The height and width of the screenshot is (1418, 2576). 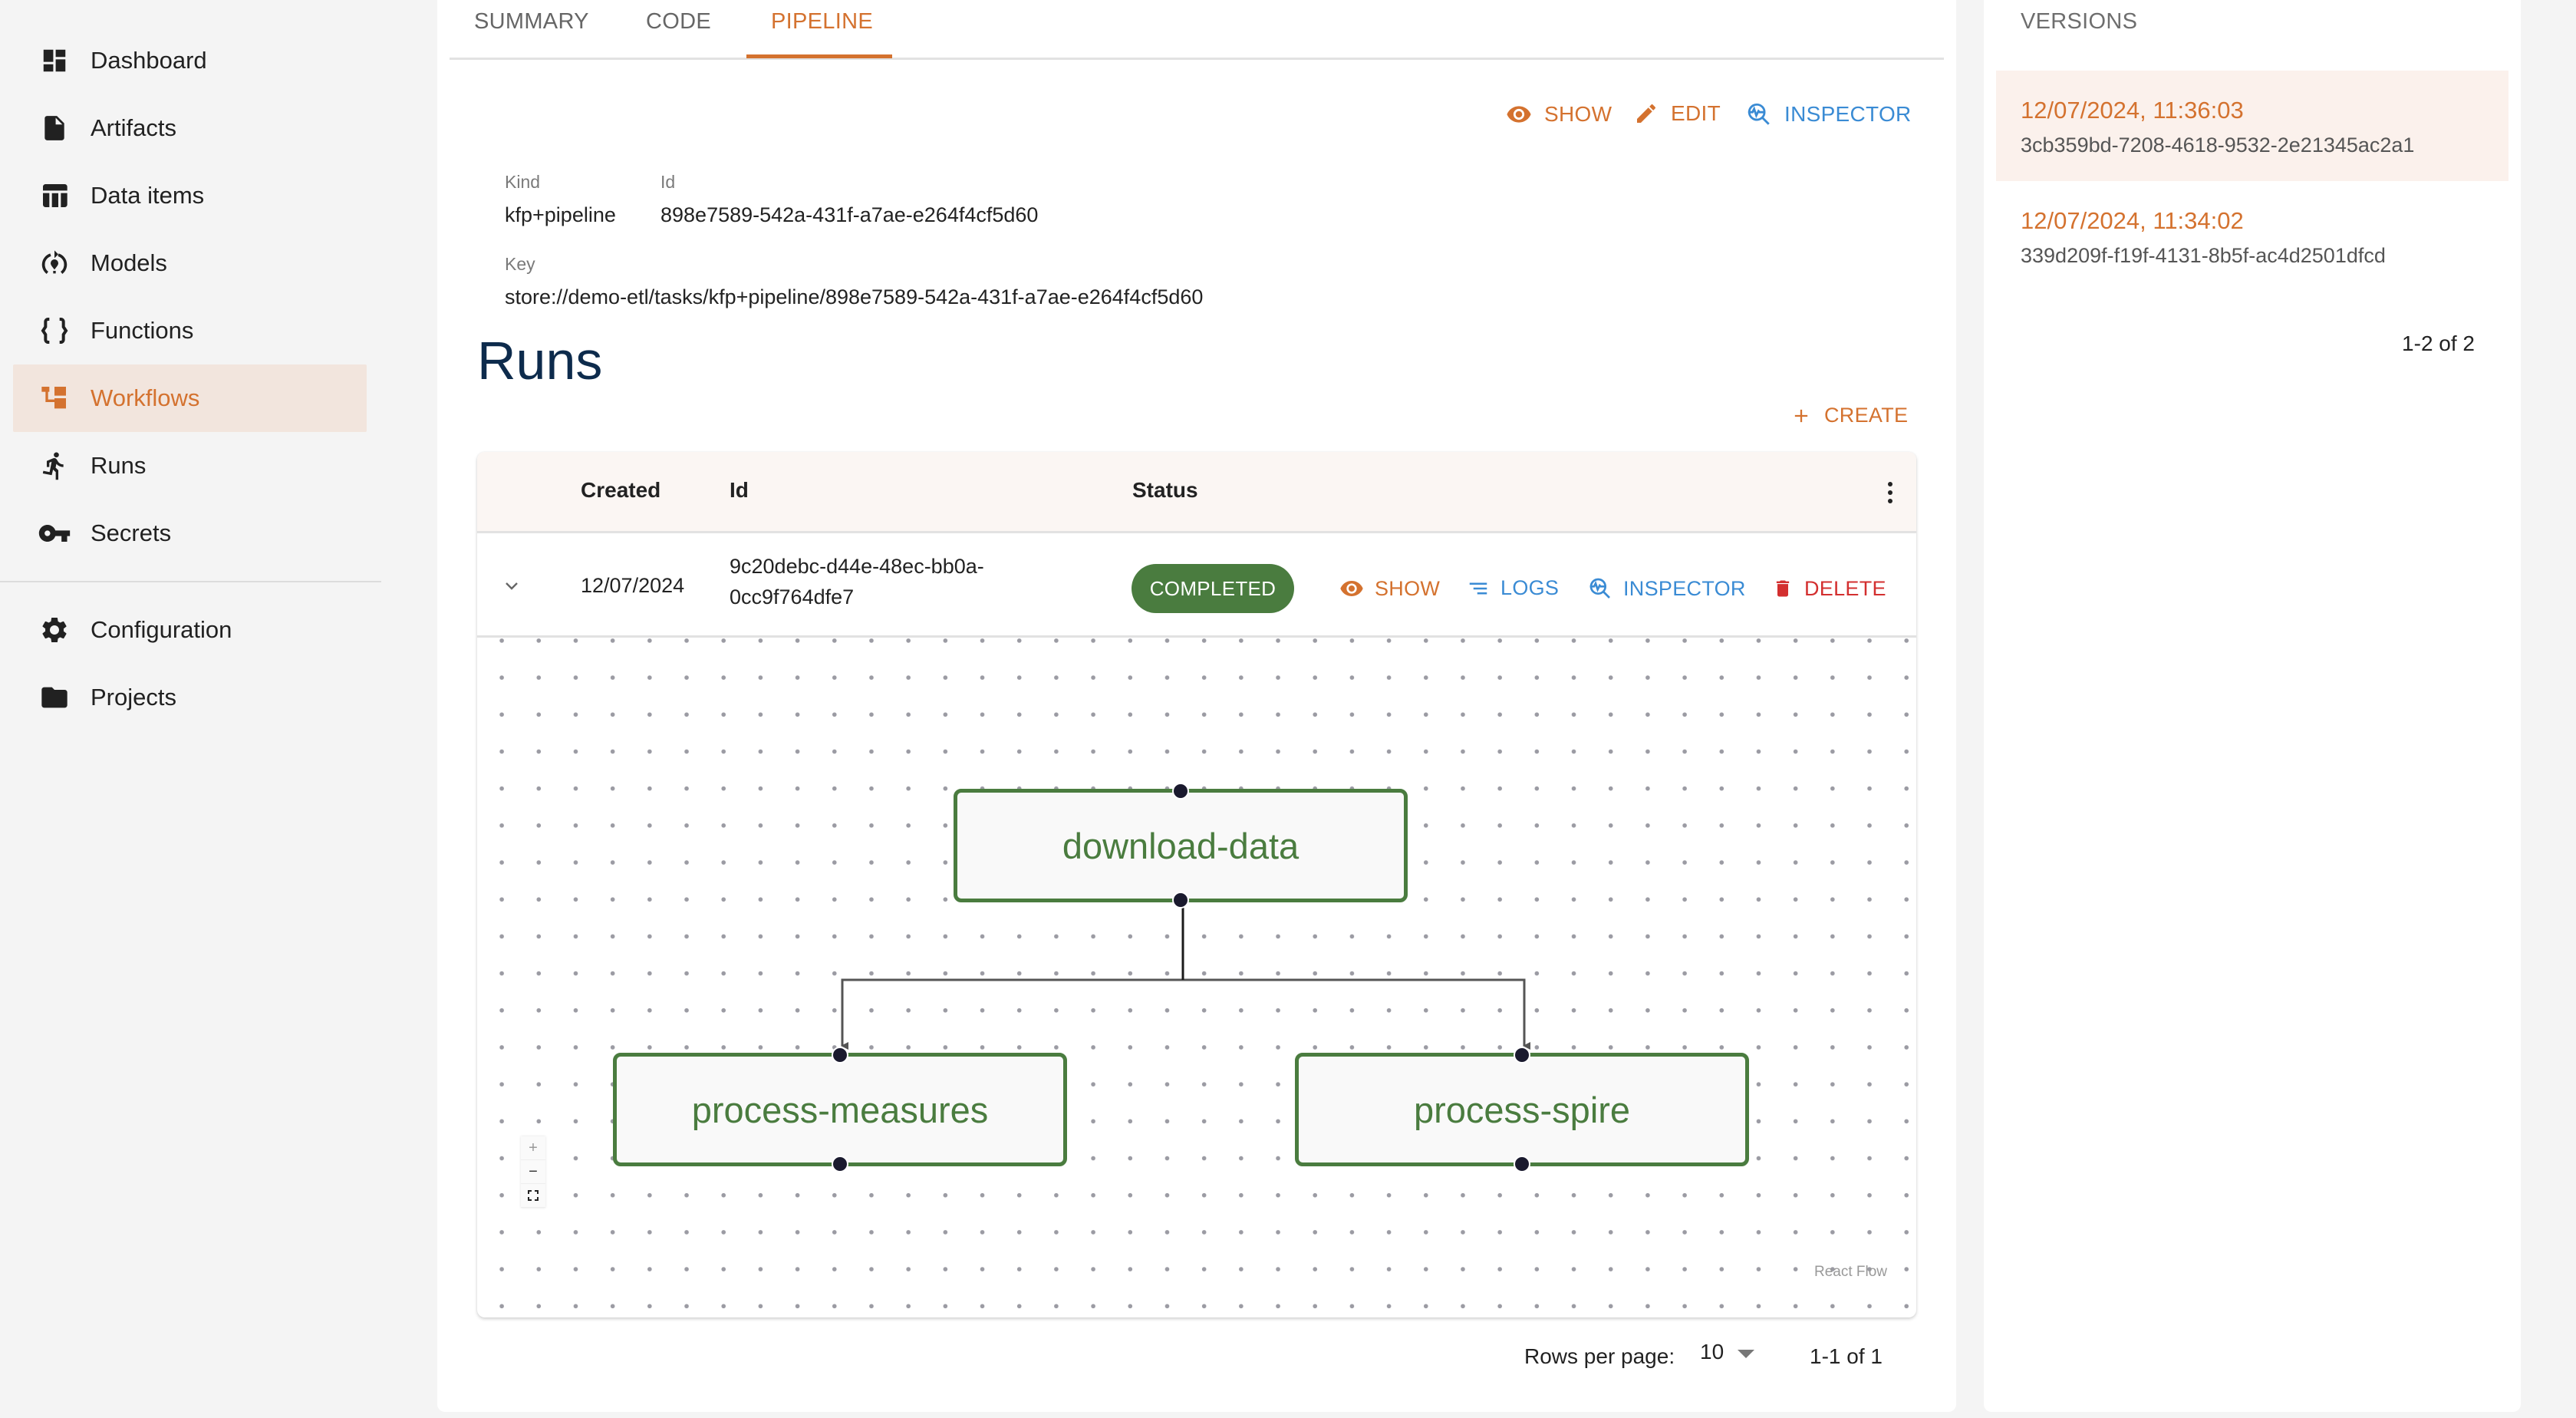 What do you see at coordinates (540, 361) in the screenshot?
I see `runs-title: Runs` at bounding box center [540, 361].